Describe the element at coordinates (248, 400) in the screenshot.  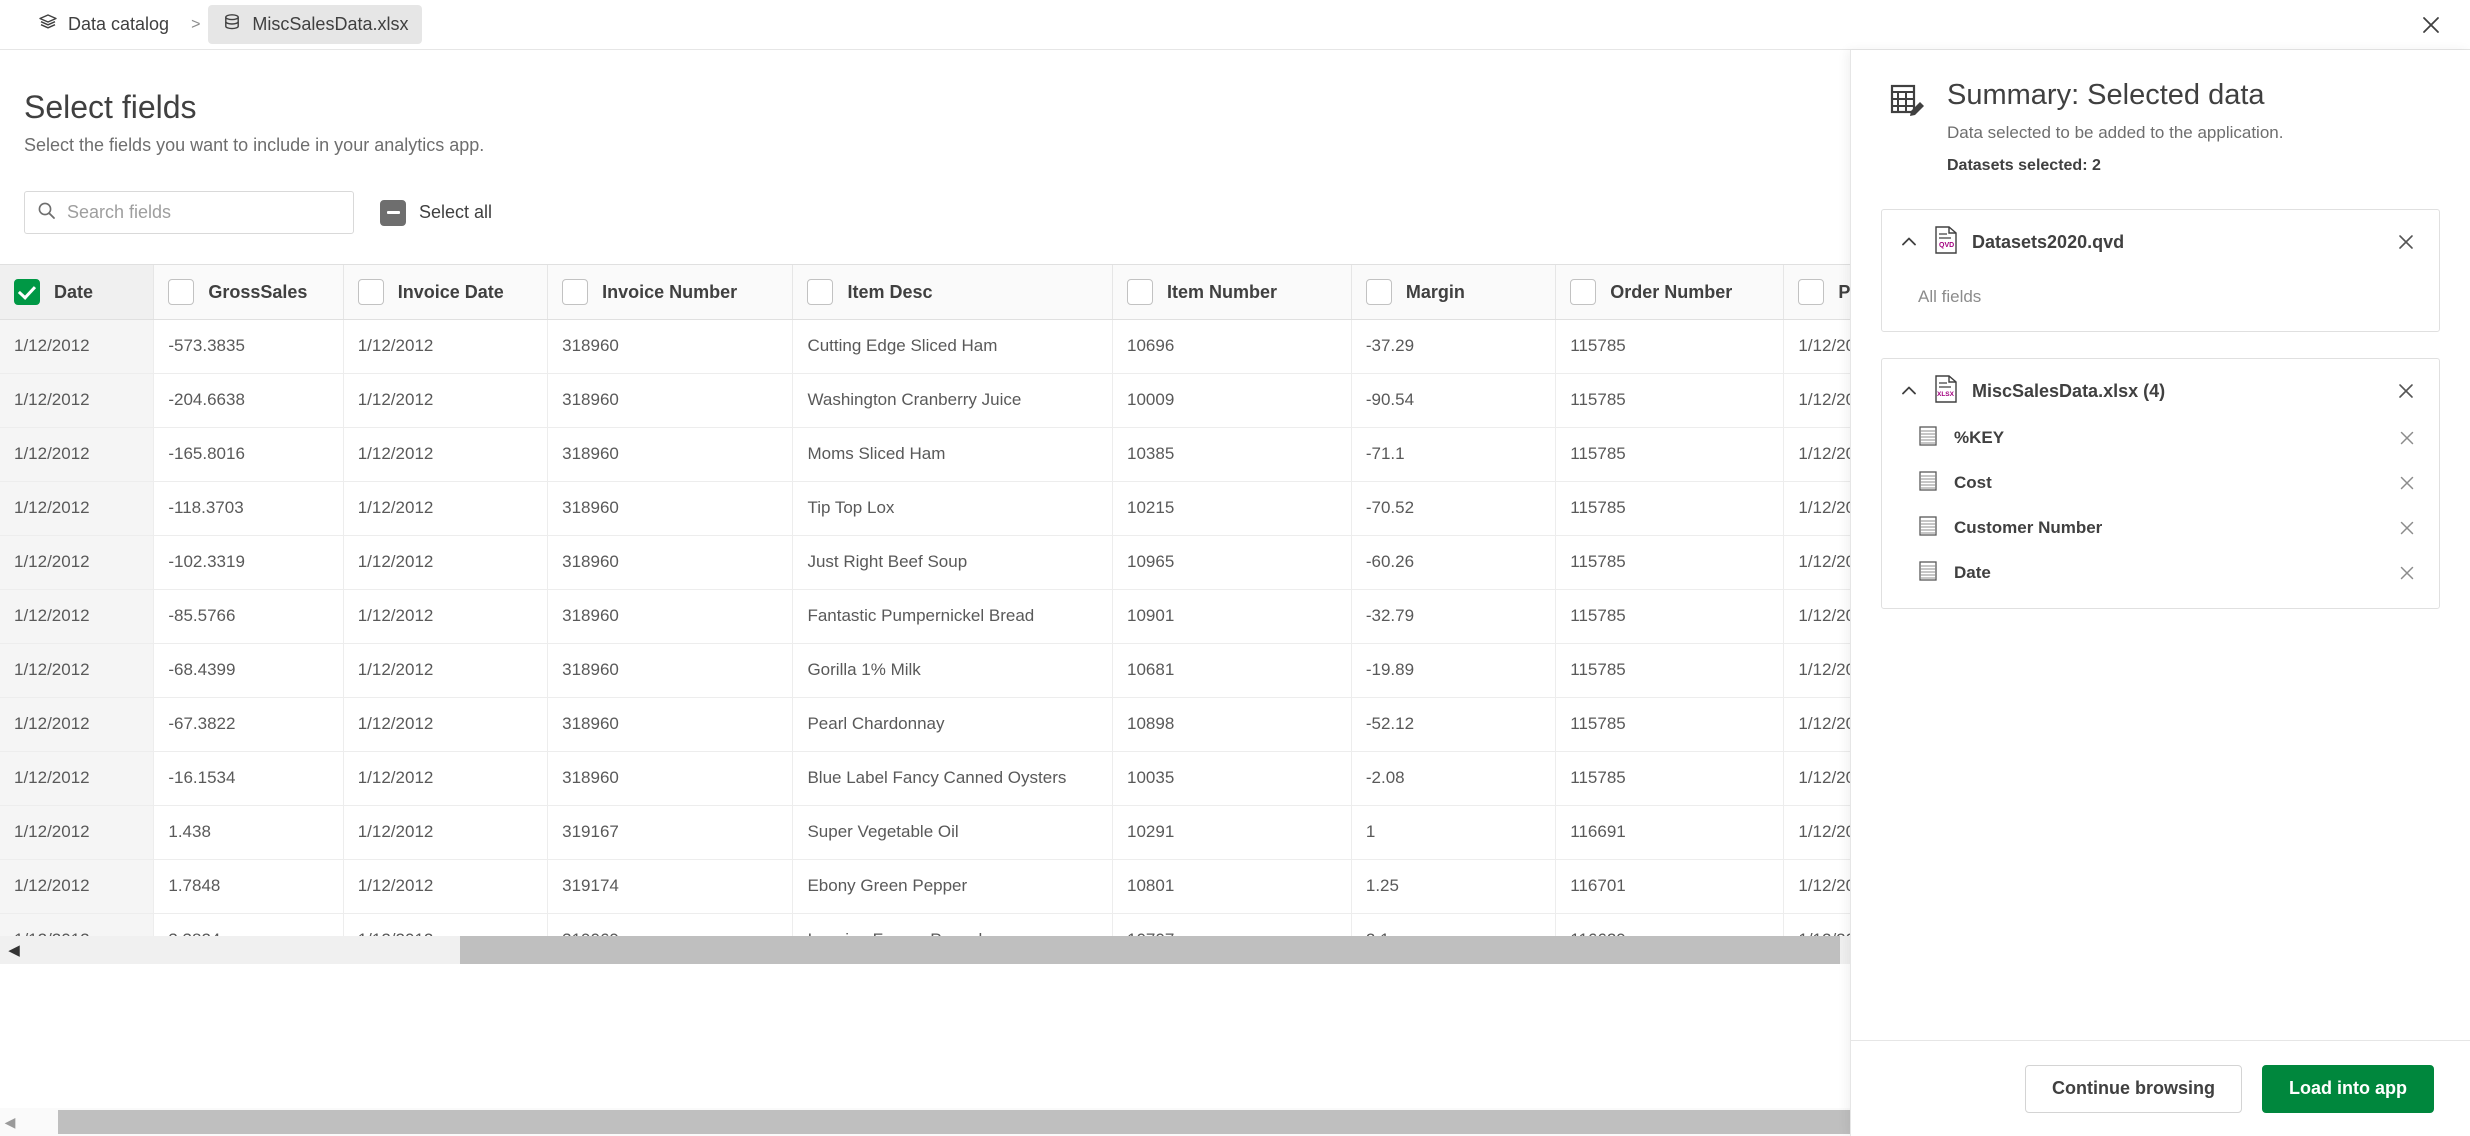
I see `table-cell: -204.6638` at that location.